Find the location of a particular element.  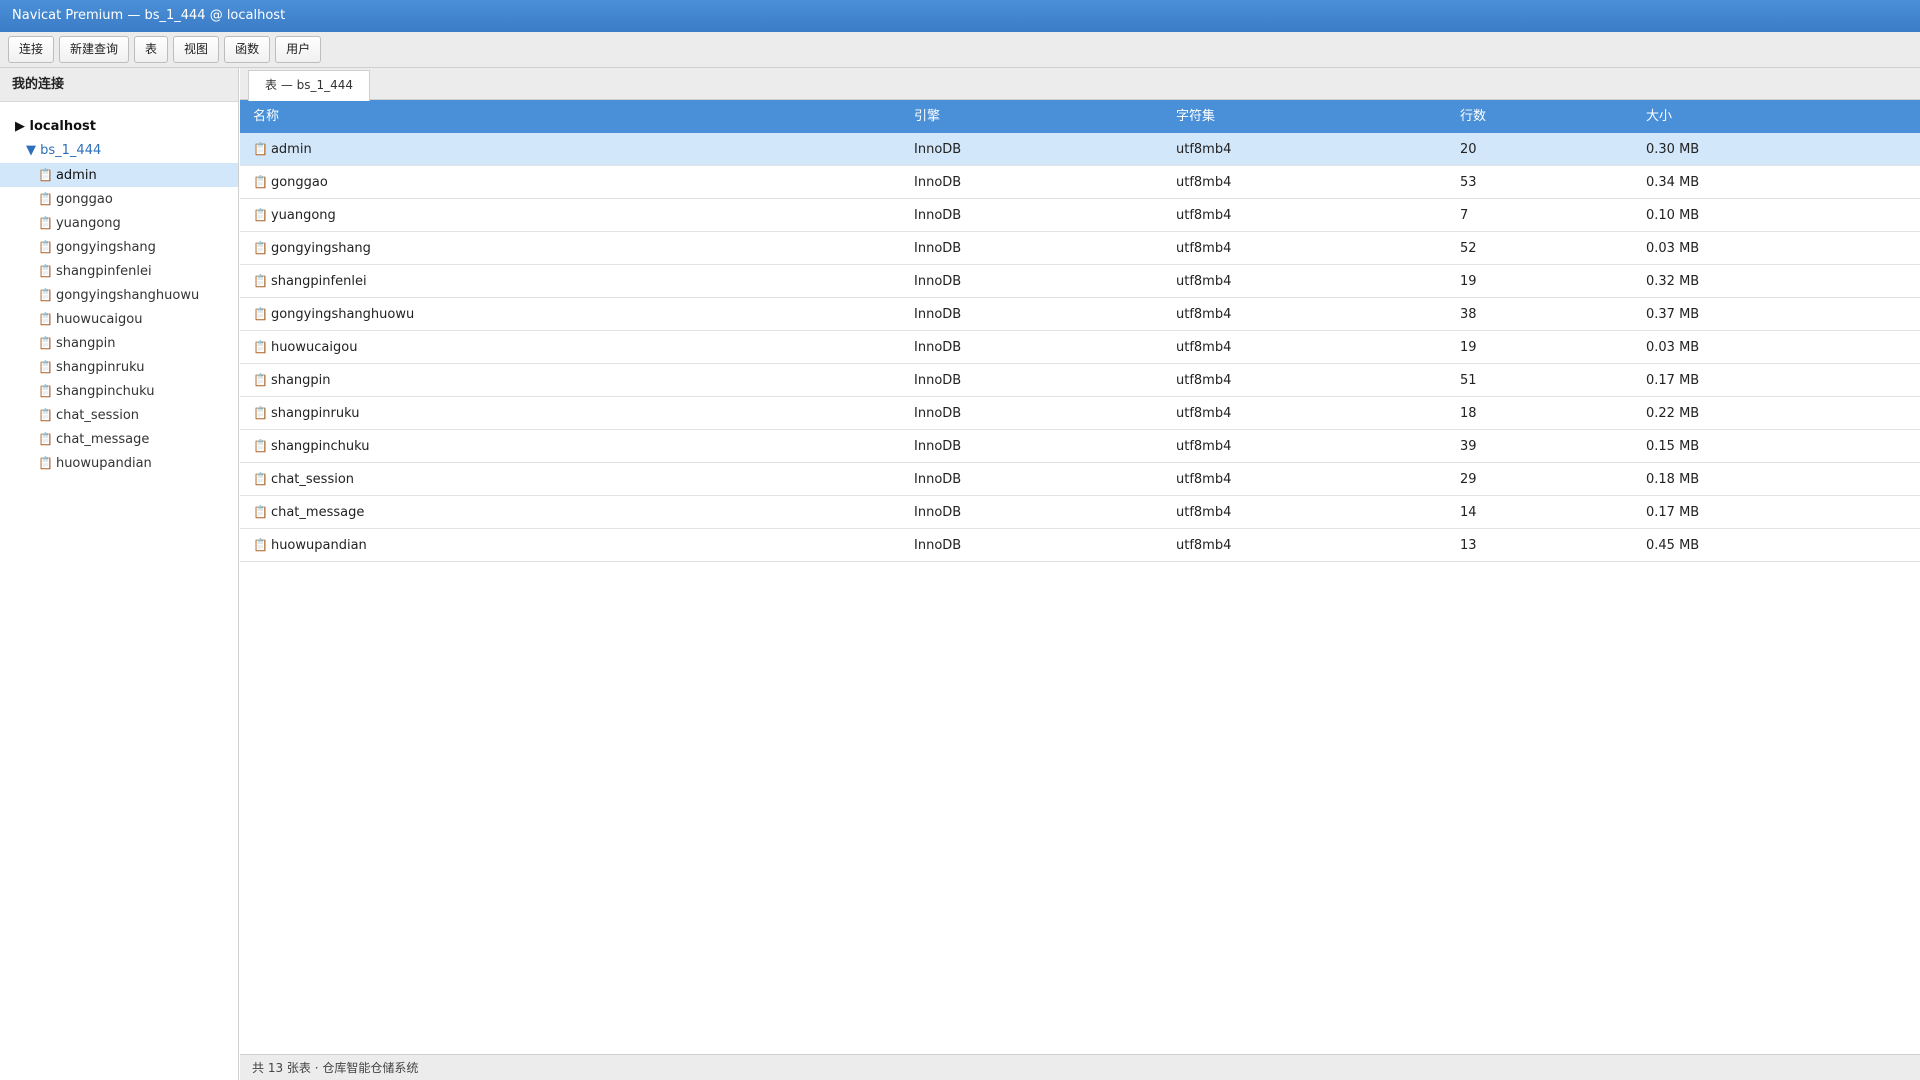

sidebar-table-item: 📋 chat_session is located at coordinates (119, 415).